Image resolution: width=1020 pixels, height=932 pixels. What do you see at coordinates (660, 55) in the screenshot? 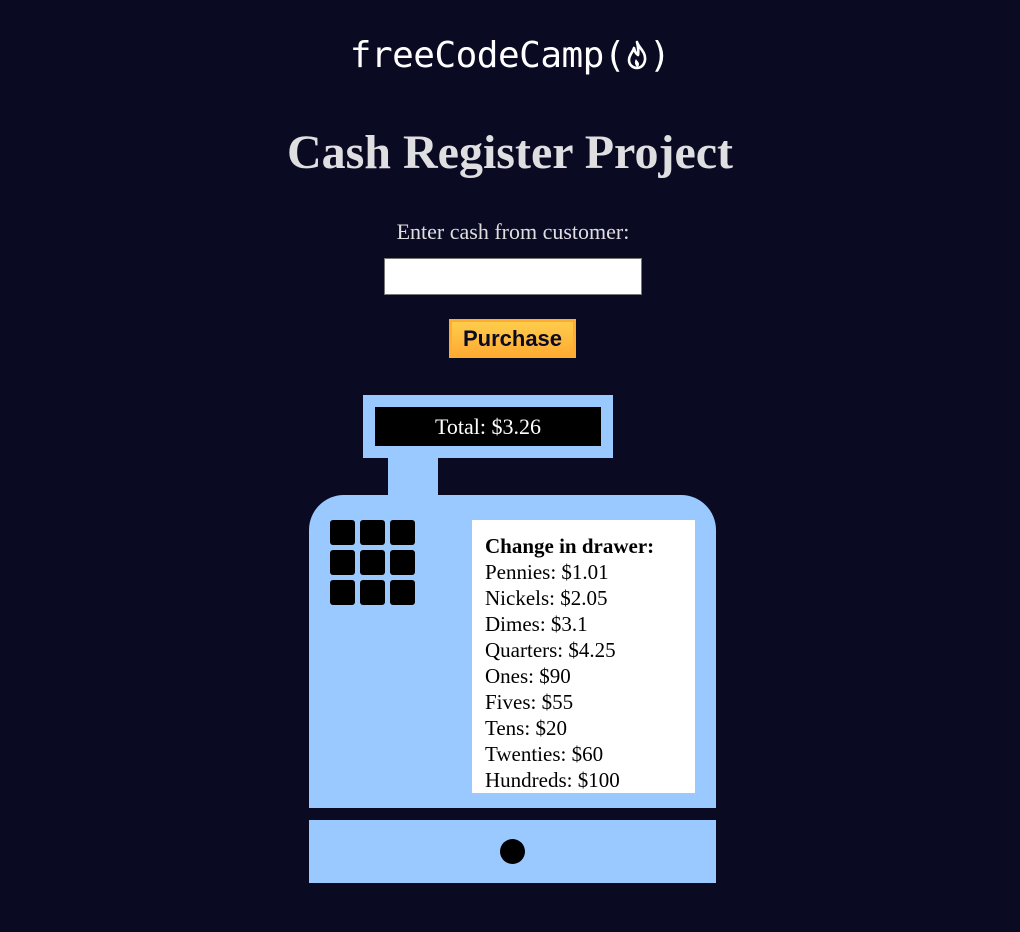
I see `logo-close-paren: )` at bounding box center [660, 55].